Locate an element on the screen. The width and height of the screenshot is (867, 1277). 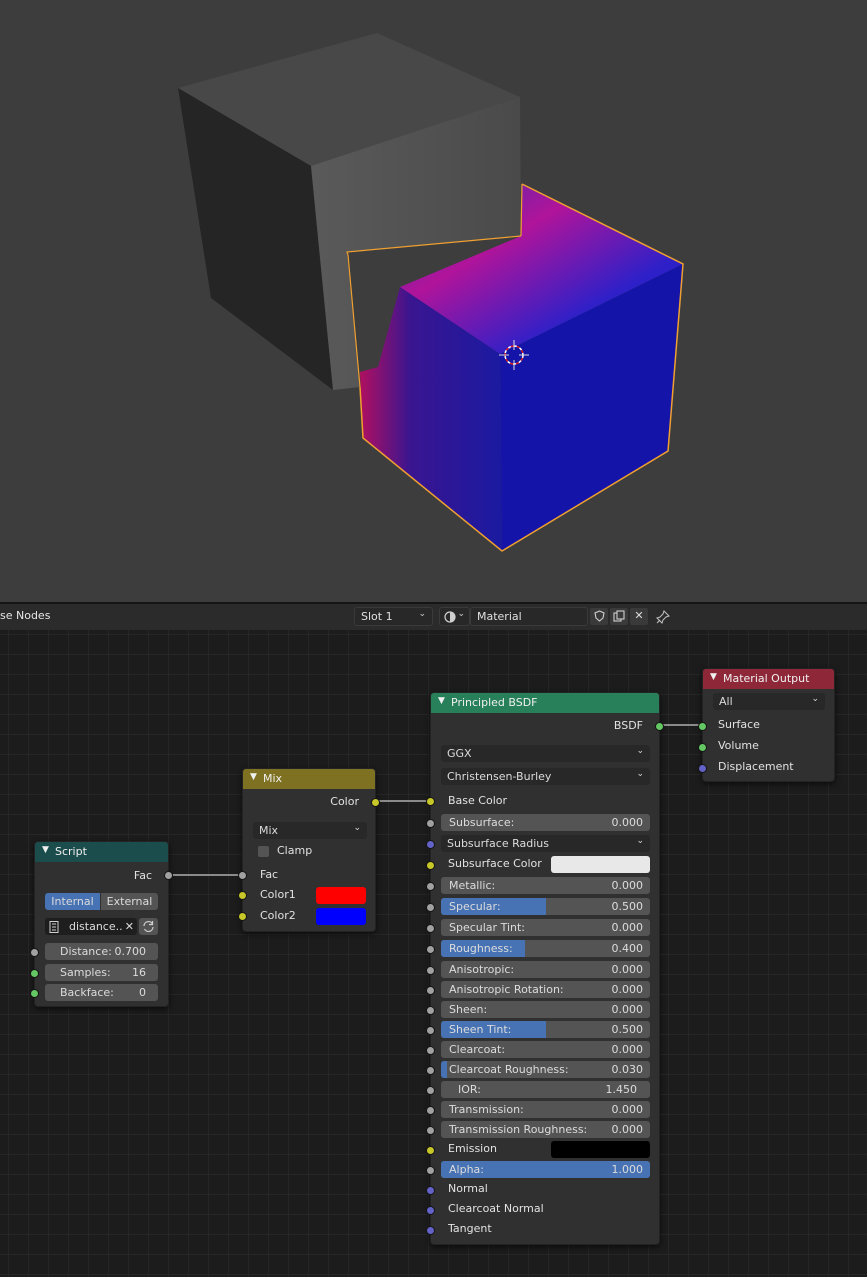
material-name-field: Material is located at coordinates (529, 616).